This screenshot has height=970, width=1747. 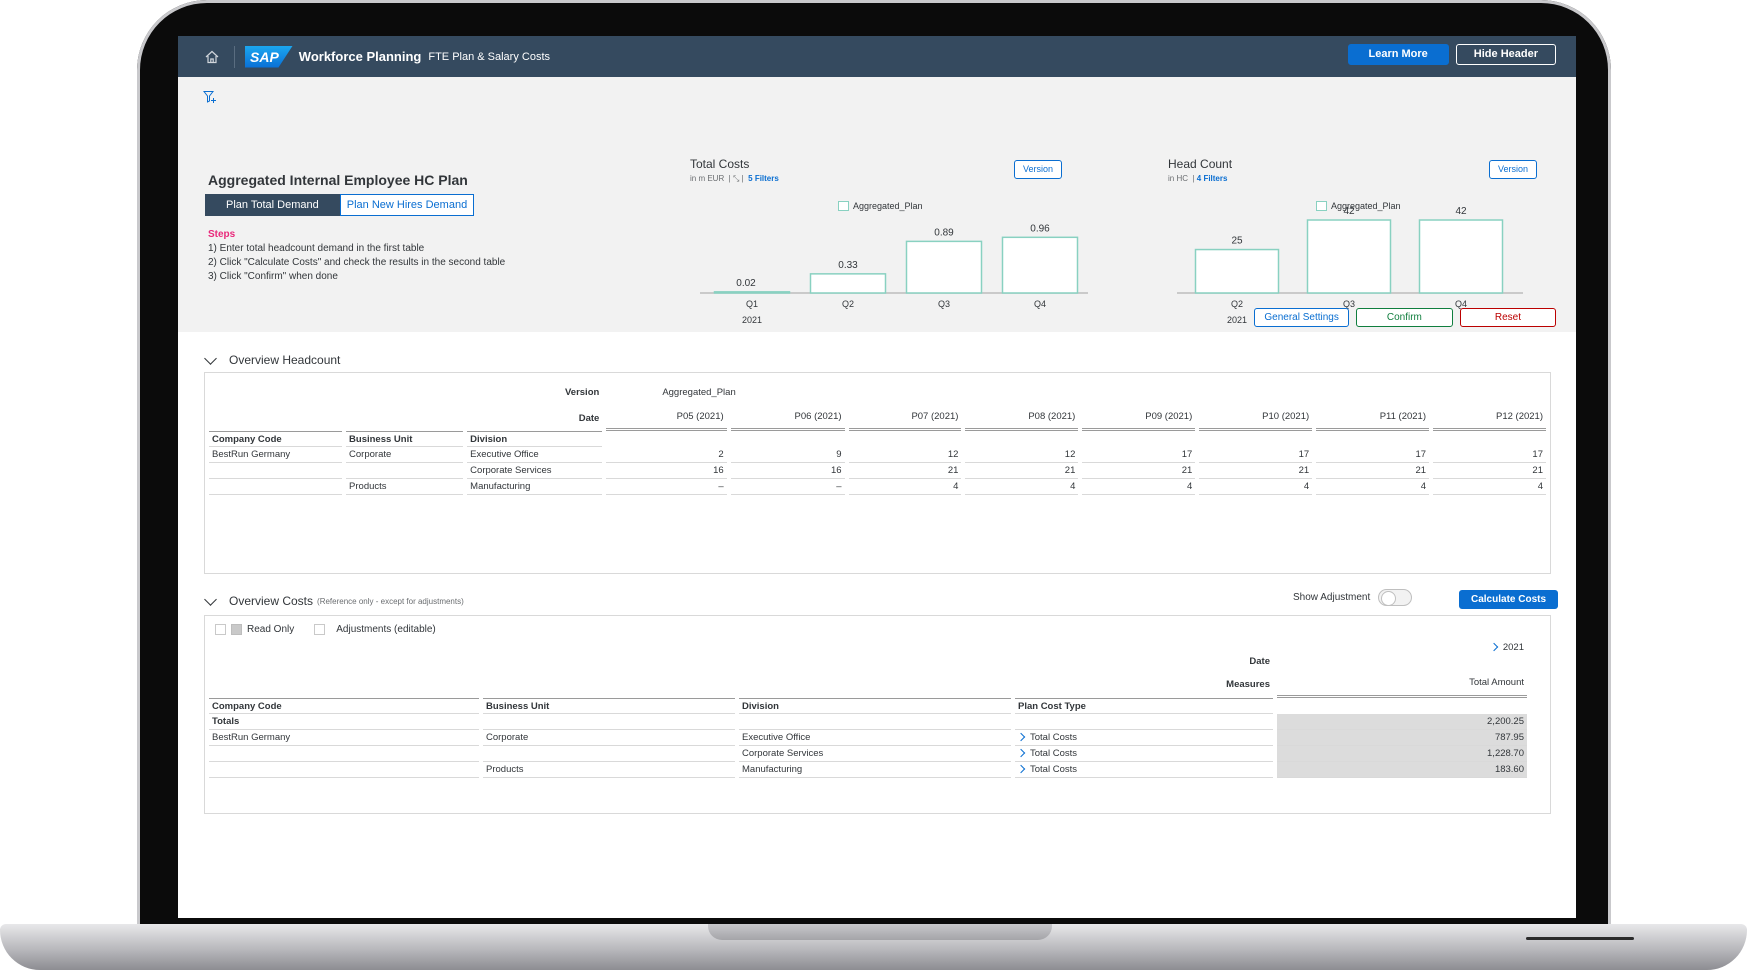 What do you see at coordinates (1402, 656) in the screenshot?
I see `date-value-cell: 2021` at bounding box center [1402, 656].